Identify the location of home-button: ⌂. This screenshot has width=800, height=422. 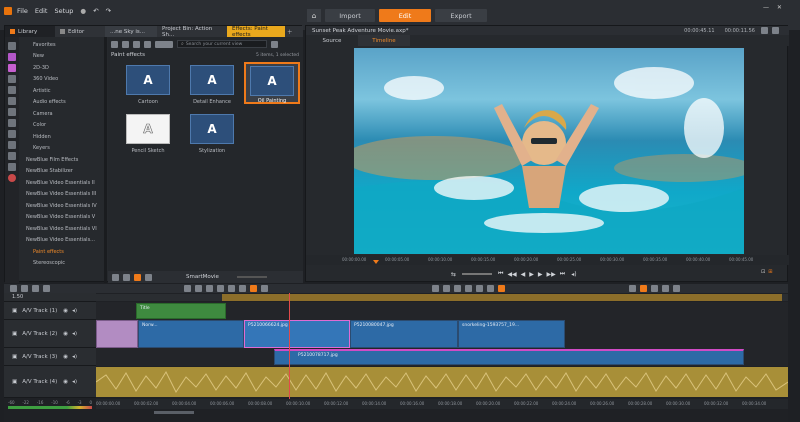
(314, 15).